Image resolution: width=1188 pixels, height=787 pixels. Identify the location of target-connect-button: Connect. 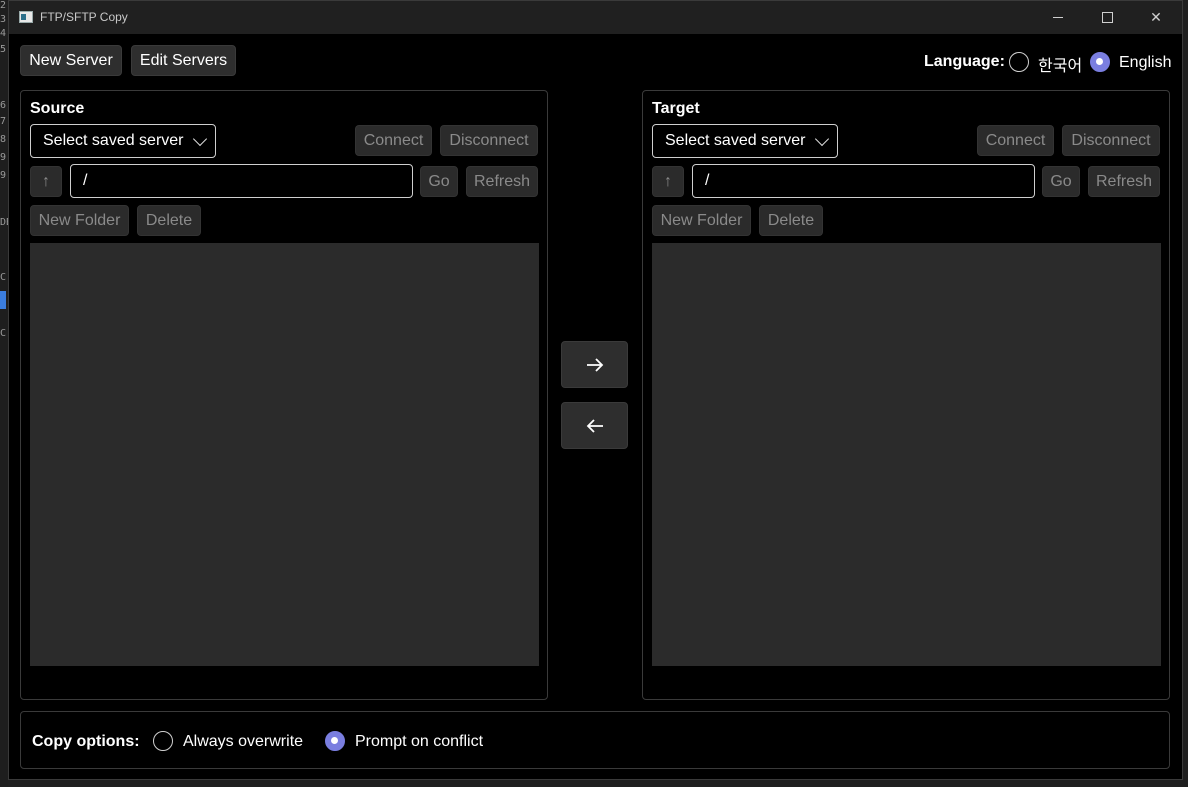
(1015, 140).